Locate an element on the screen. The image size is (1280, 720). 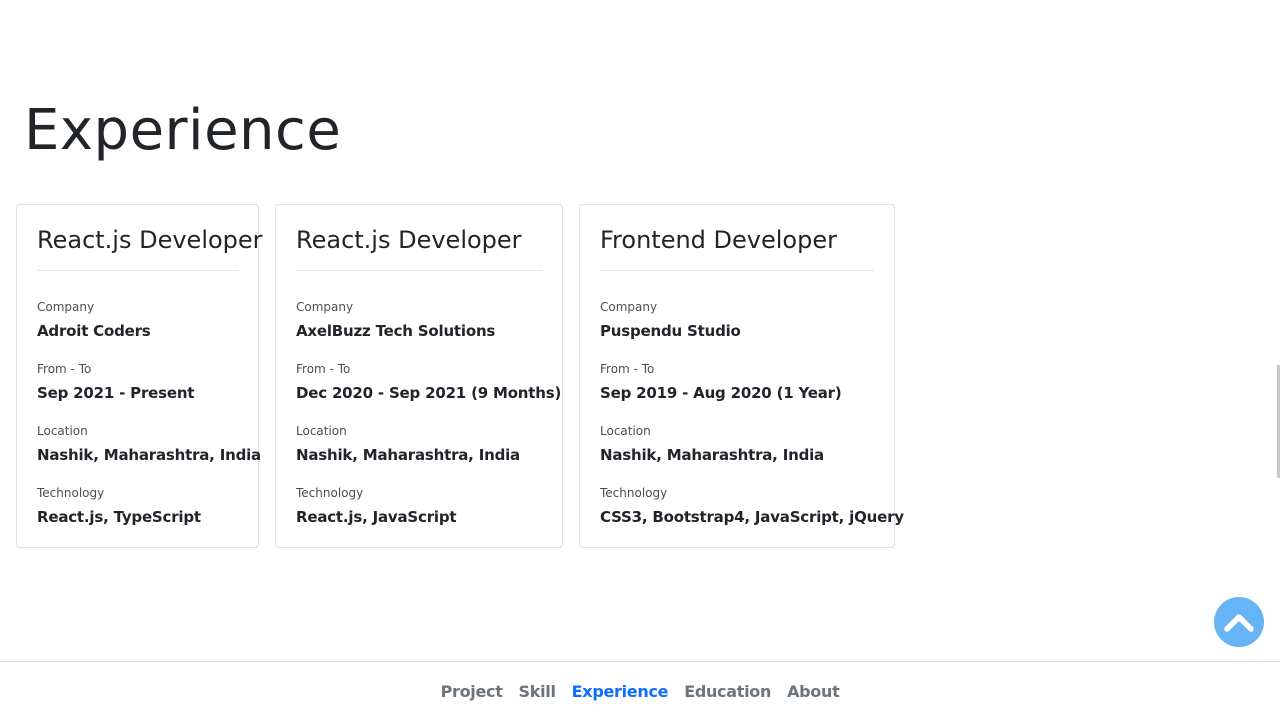
period-field: From - To Sep 2021 - Present is located at coordinates (137, 382).